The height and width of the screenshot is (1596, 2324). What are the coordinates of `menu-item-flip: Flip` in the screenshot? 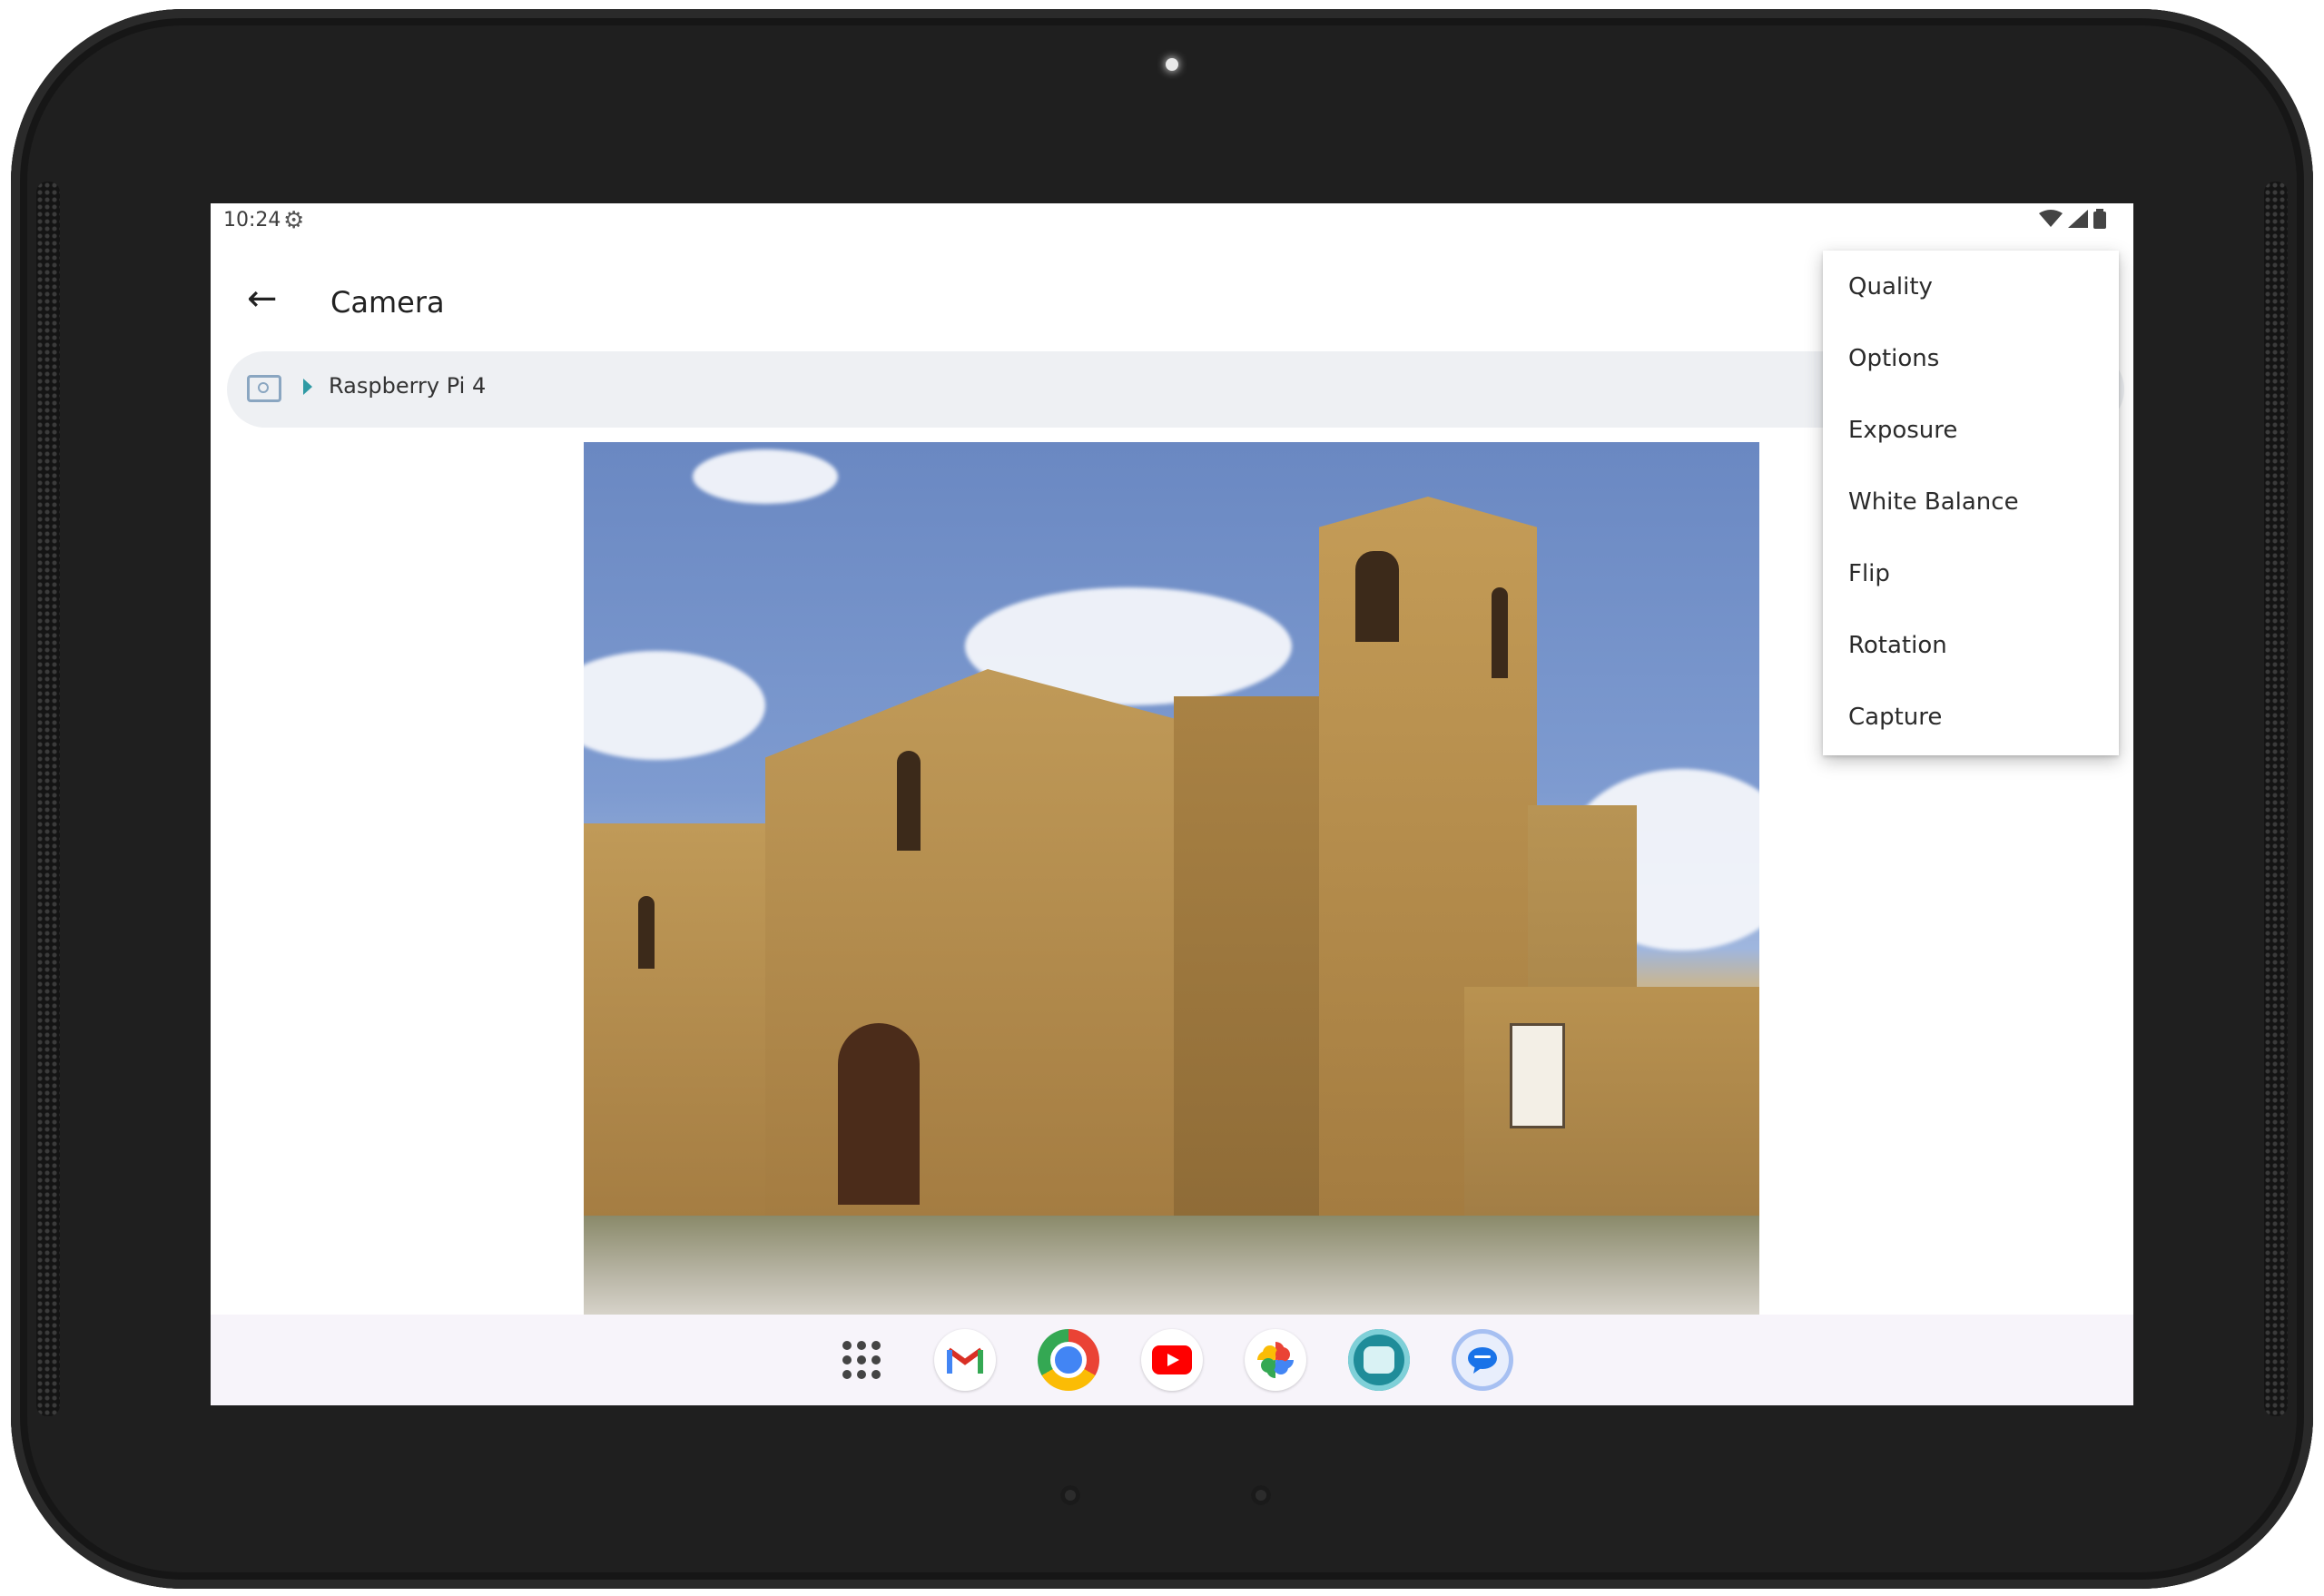 It's located at (1971, 573).